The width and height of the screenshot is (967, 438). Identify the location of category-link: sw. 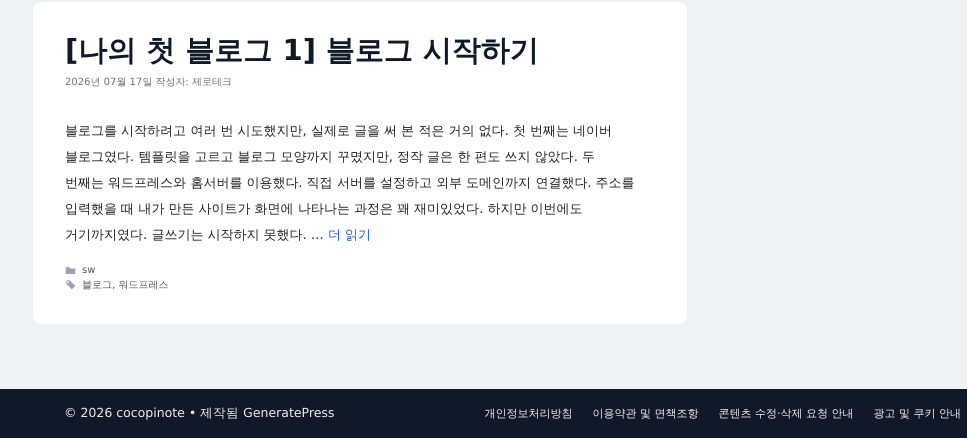
(89, 270).